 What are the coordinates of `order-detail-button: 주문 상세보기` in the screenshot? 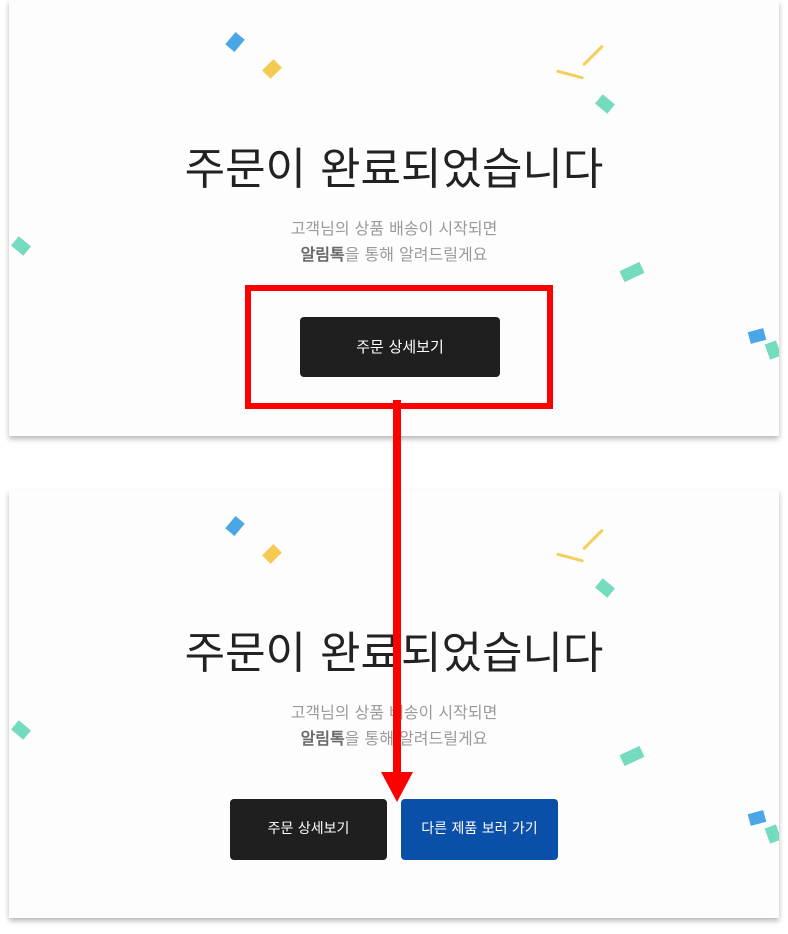 It's located at (308, 829).